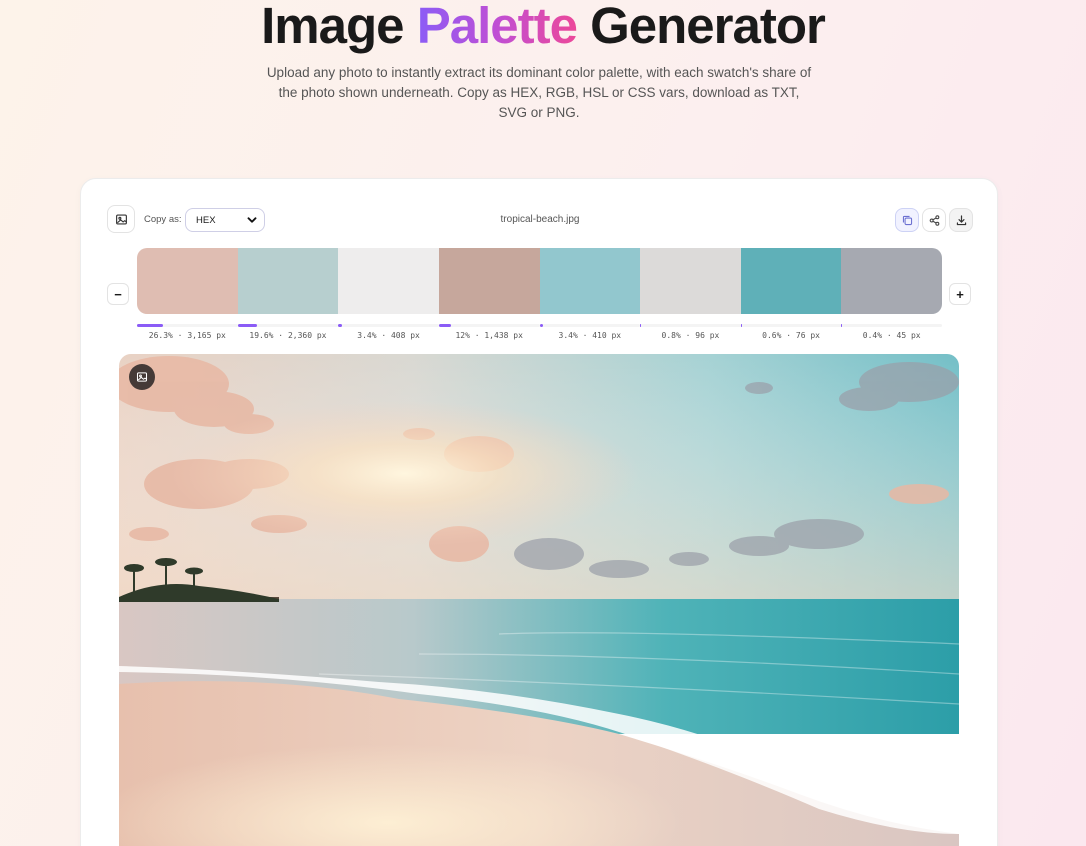 The image size is (1086, 846). I want to click on share-icon, so click(934, 220).